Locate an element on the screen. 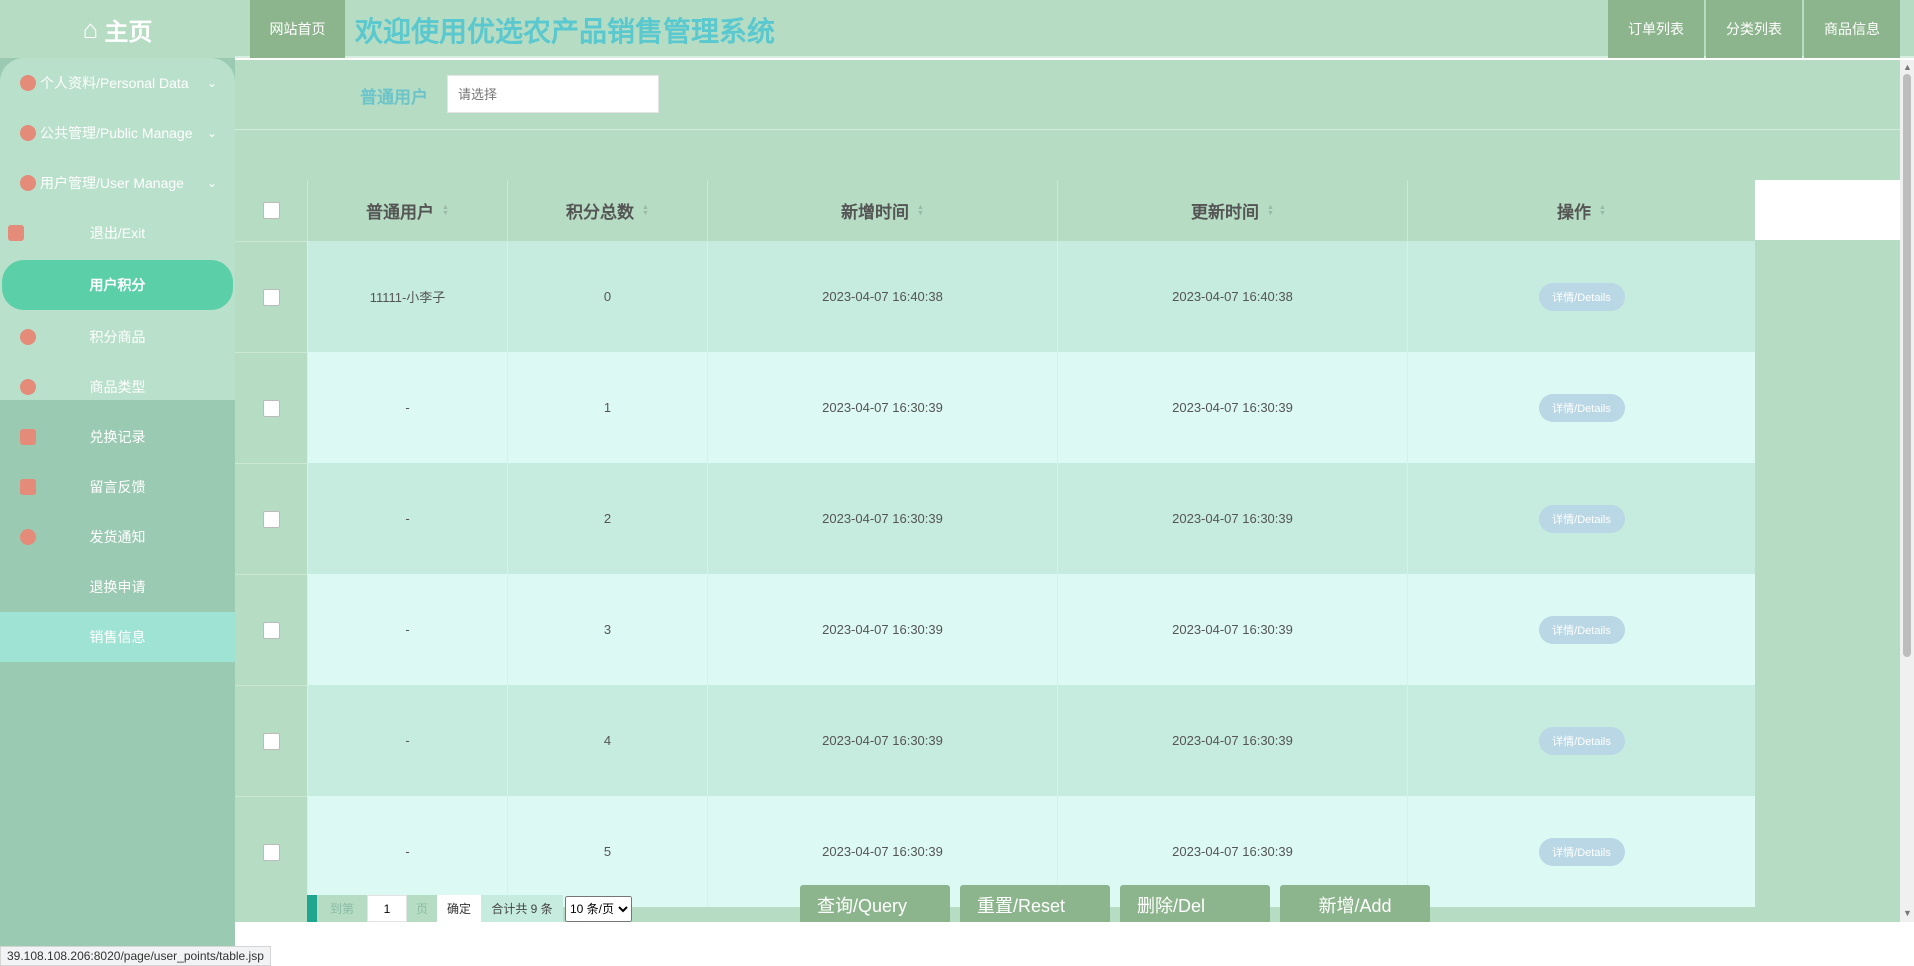 The height and width of the screenshot is (966, 1914). sidebar-item-label: 退换申请 is located at coordinates (117, 587).